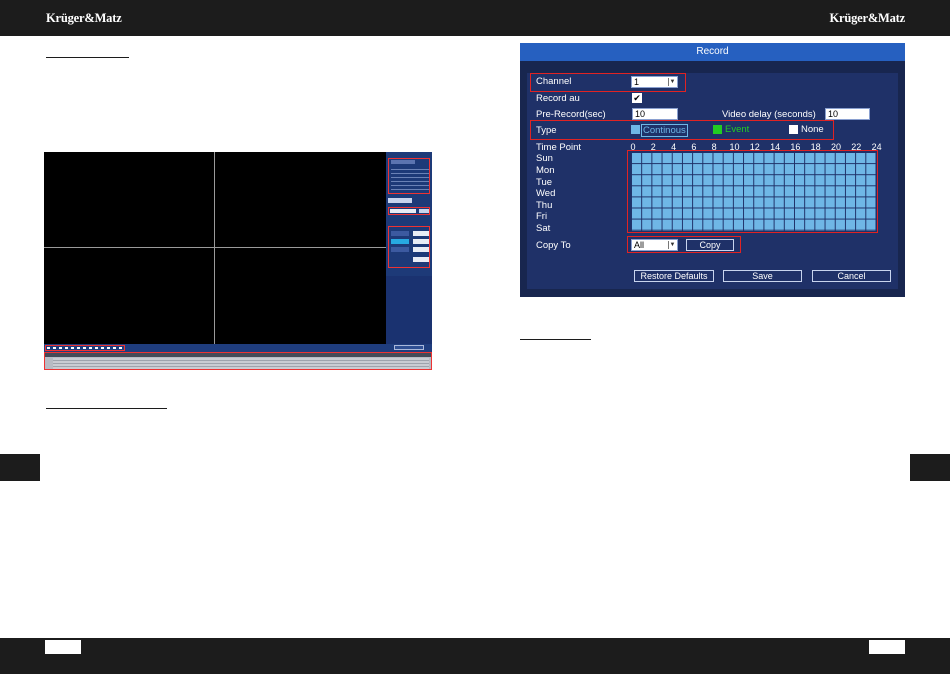 The height and width of the screenshot is (674, 950). Describe the element at coordinates (403, 211) in the screenshot. I see `time-input` at that location.